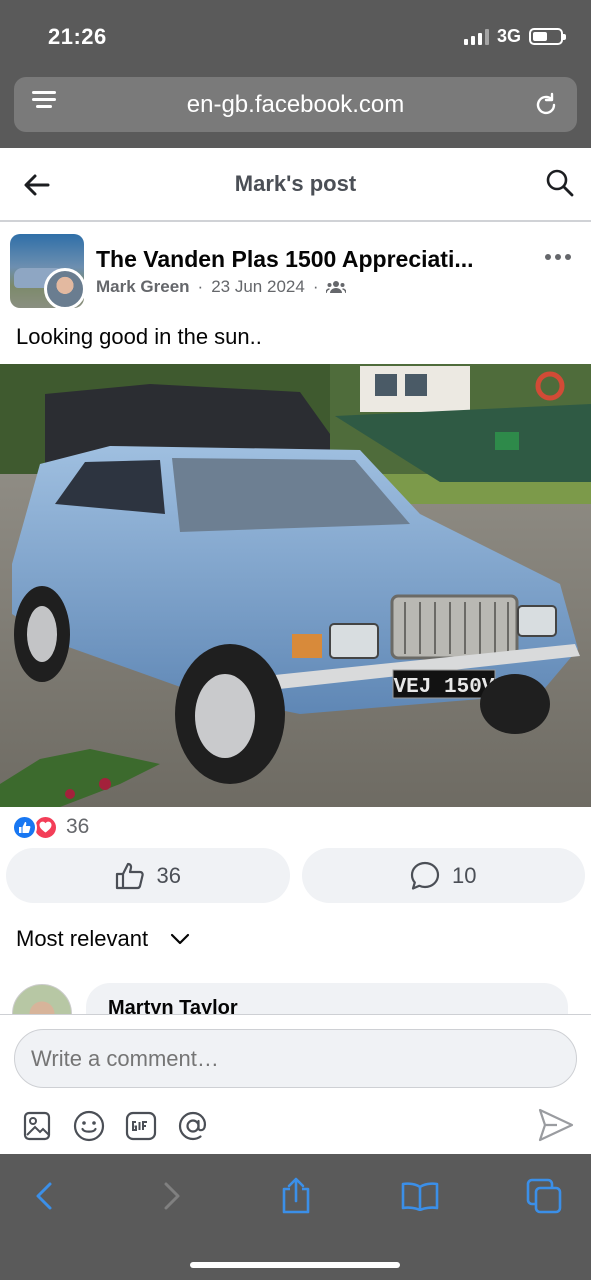 The width and height of the screenshot is (591, 1280). Describe the element at coordinates (115, 1126) in the screenshot. I see `composer-tools` at that location.